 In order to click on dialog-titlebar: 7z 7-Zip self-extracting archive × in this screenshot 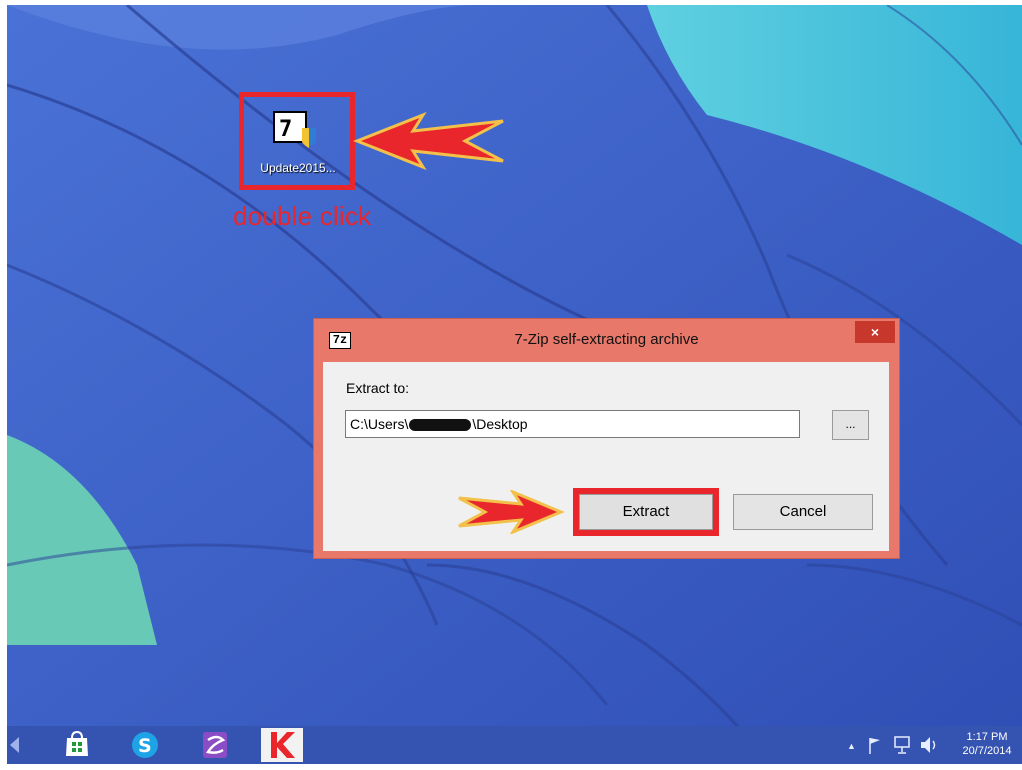, I will do `click(606, 340)`.